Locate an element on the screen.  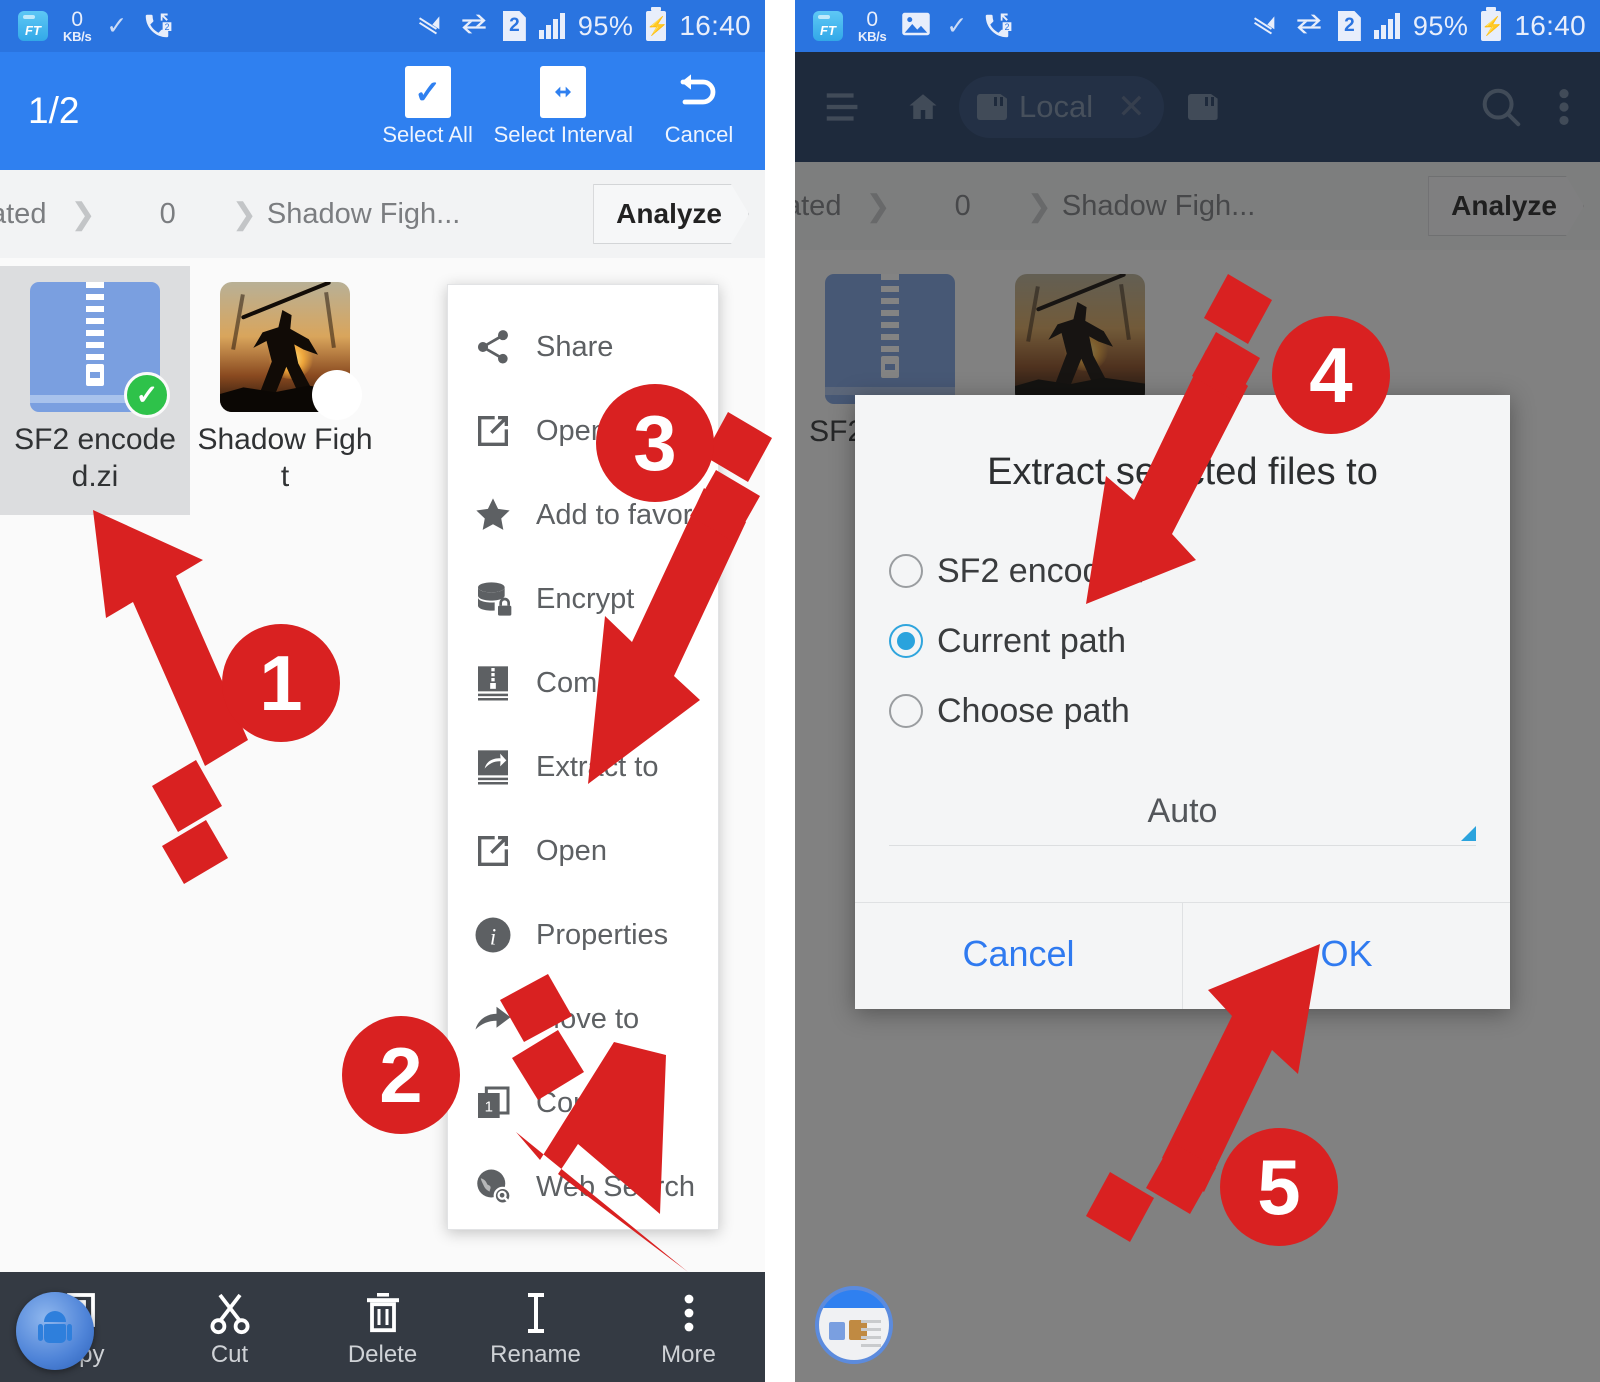
spinner-value: Auto is located at coordinates (1182, 811).